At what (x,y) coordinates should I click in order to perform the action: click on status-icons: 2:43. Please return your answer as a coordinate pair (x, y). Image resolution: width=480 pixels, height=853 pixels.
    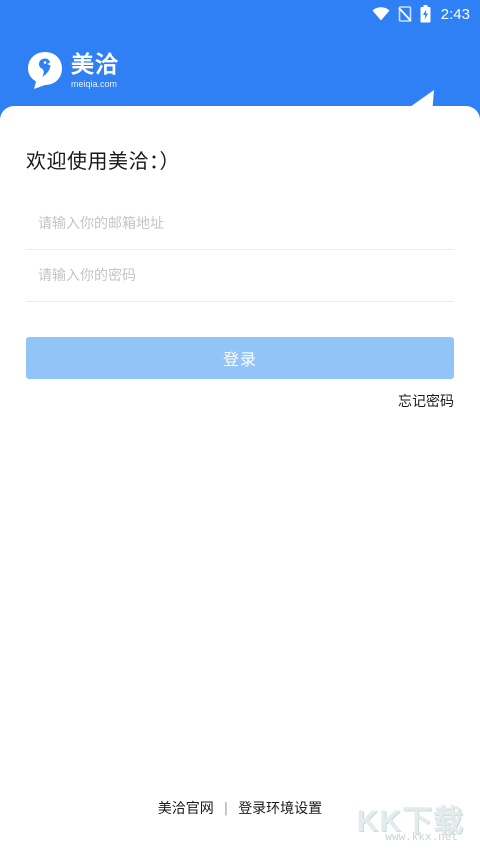
    Looking at the image, I should click on (421, 14).